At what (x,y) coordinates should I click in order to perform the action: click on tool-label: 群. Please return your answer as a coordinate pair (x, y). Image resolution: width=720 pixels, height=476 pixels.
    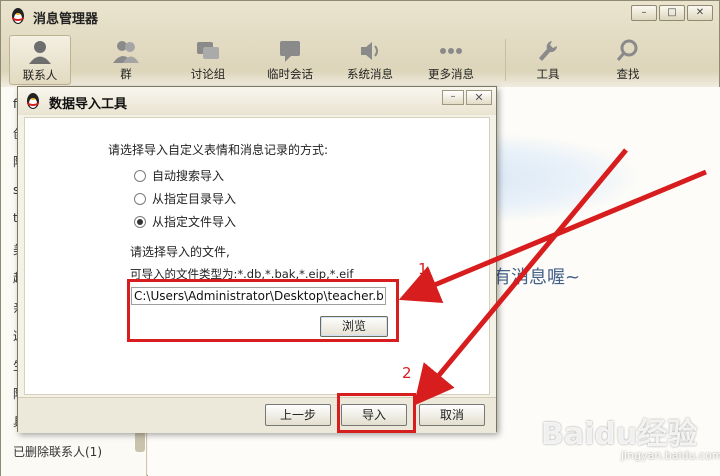
    Looking at the image, I should click on (126, 74).